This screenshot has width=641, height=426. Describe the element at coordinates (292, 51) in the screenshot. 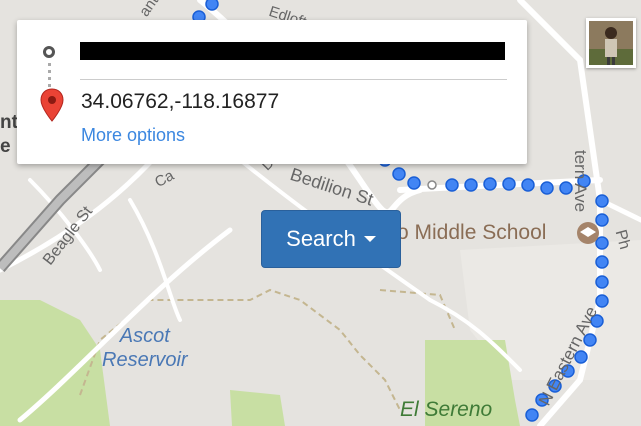

I see `origin-input-redacted` at that location.